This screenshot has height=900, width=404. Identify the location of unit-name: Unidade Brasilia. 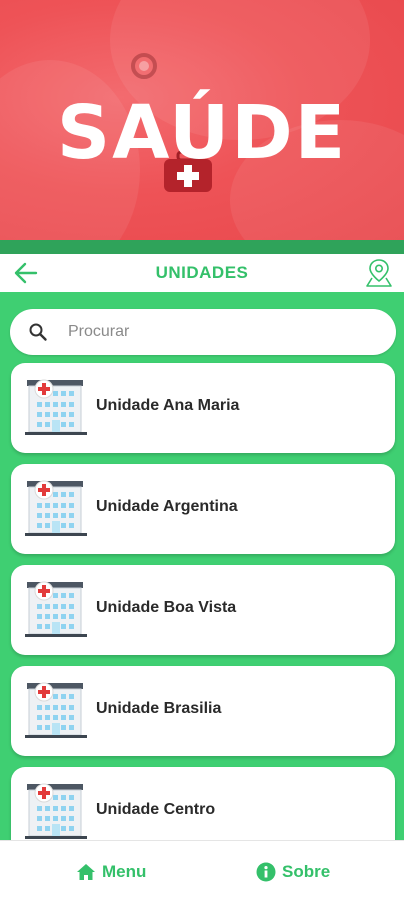
(159, 708).